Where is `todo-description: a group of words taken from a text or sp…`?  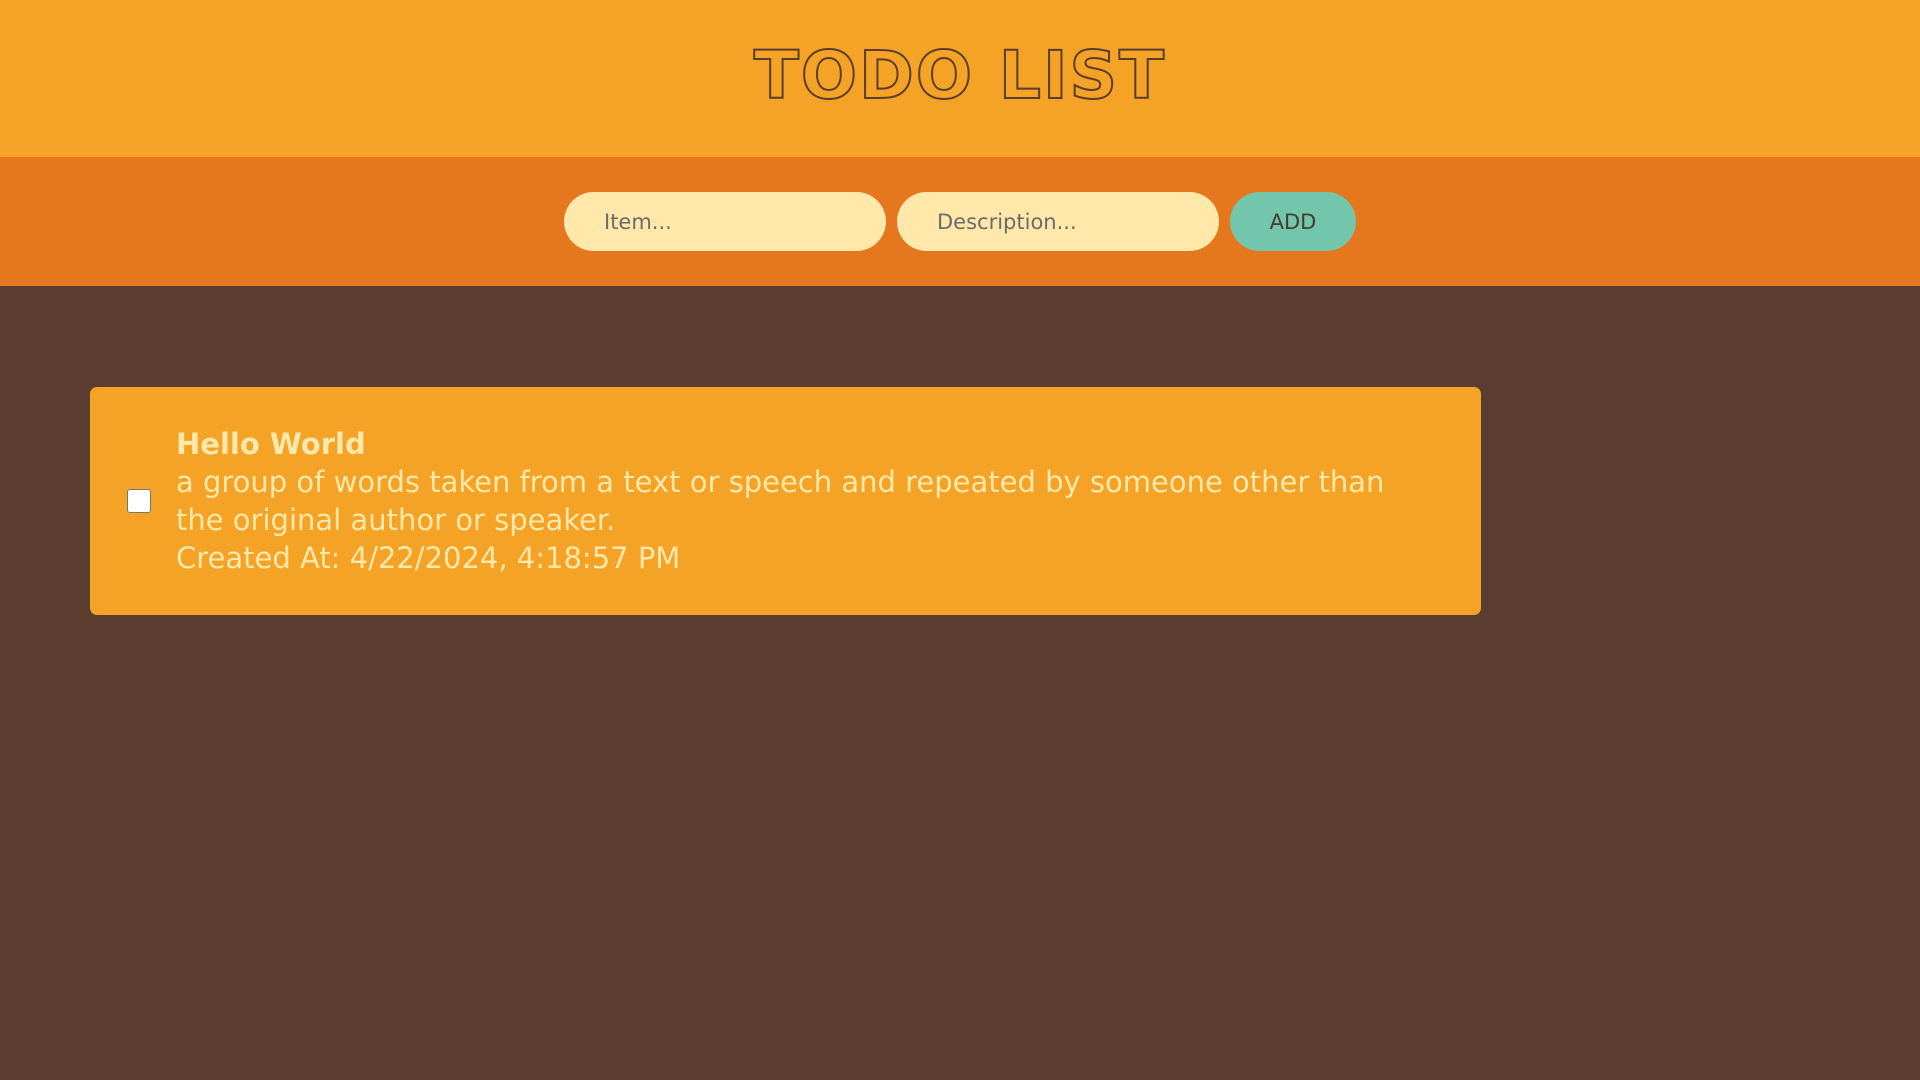 todo-description: a group of words taken from a text or sp… is located at coordinates (780, 501).